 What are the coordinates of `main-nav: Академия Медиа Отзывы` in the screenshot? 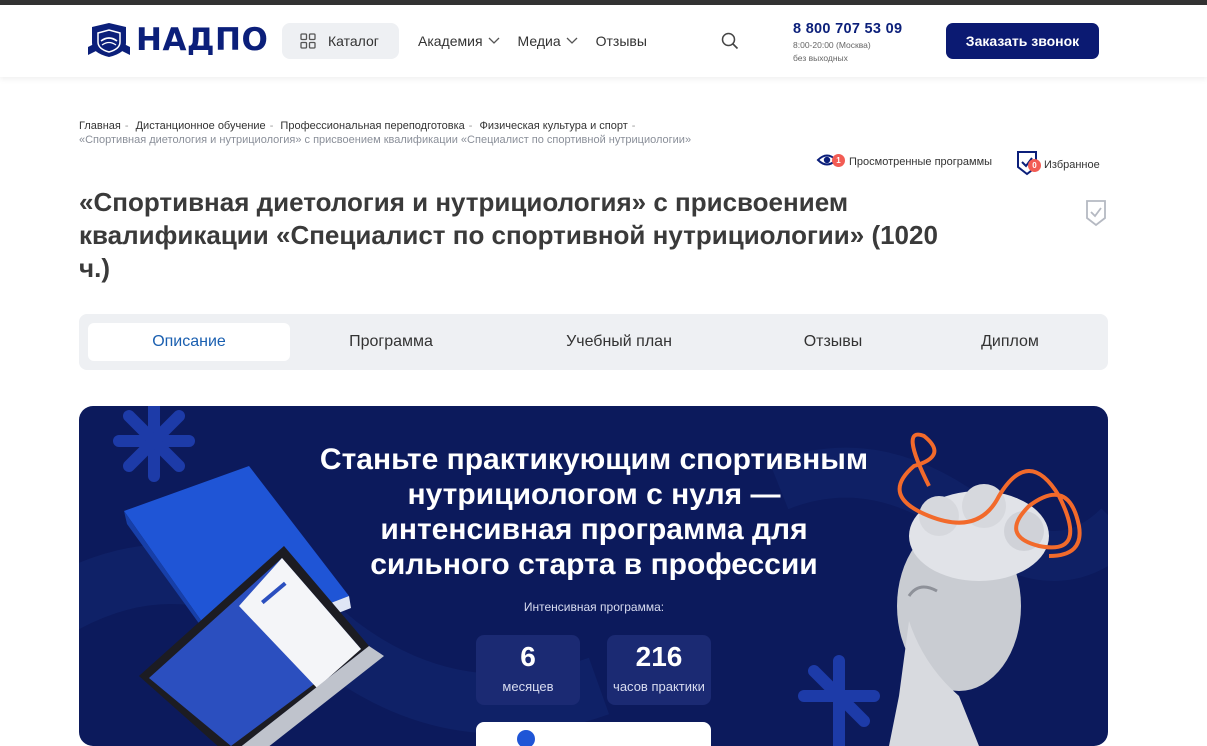 It's located at (532, 41).